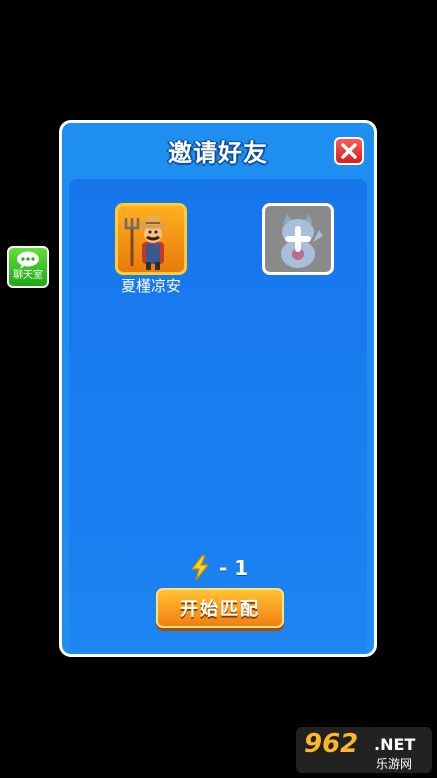  Describe the element at coordinates (218, 568) in the screenshot. I see `energy-cost: - 1` at that location.